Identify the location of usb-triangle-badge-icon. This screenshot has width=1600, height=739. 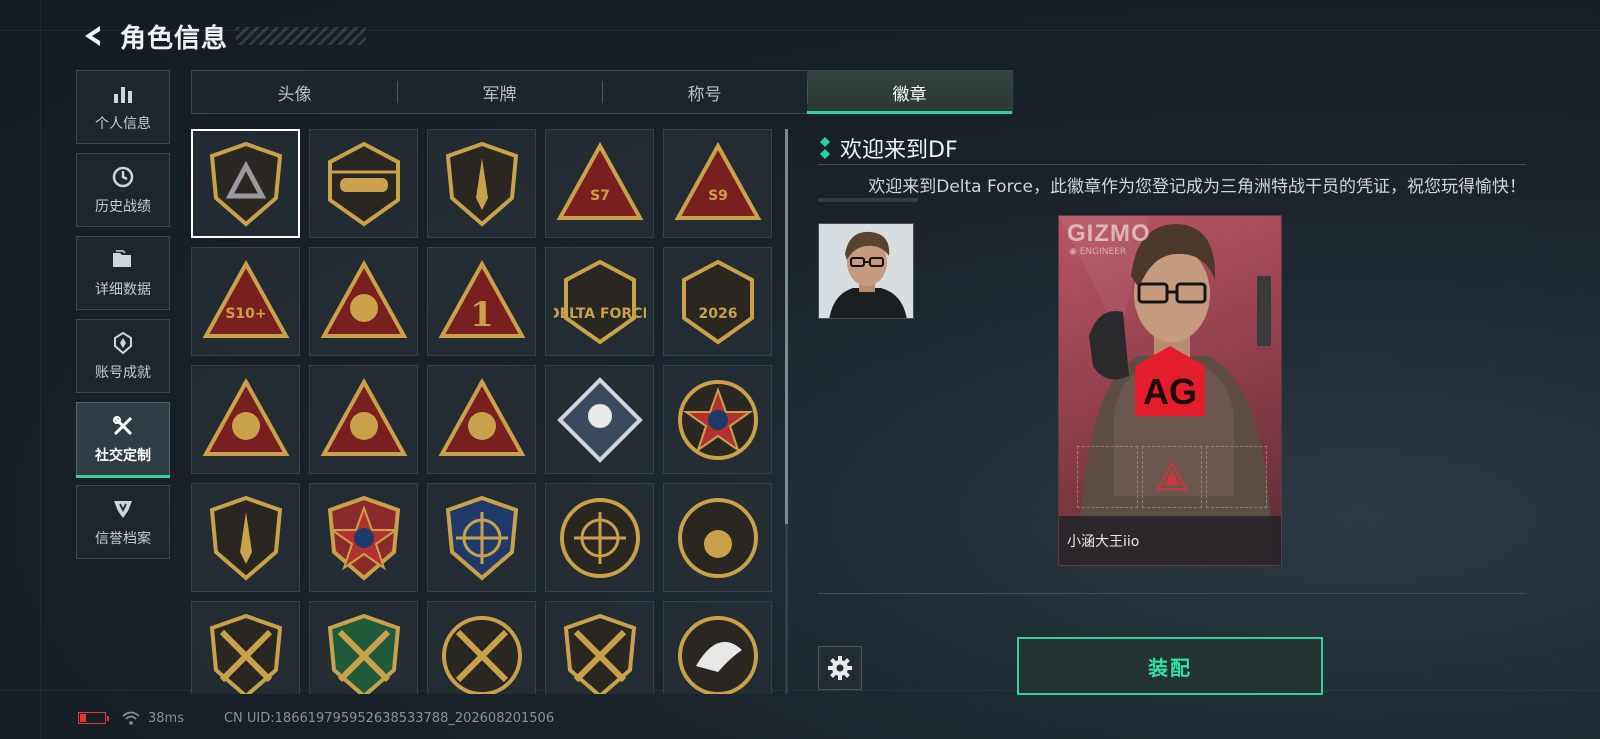
(245, 416).